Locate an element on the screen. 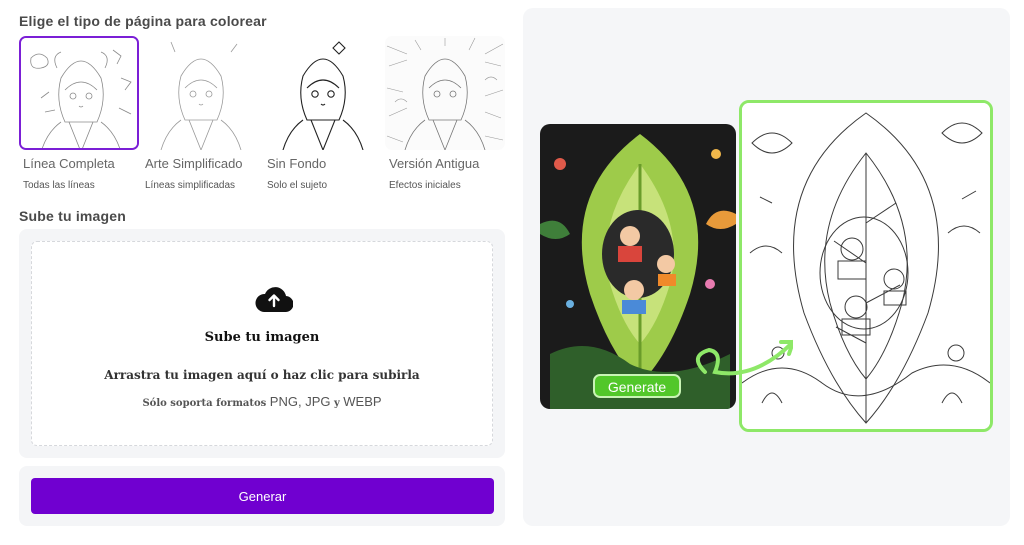 The image size is (1024, 545). formats-prefix: Sólo soporta formatos is located at coordinates (204, 403).